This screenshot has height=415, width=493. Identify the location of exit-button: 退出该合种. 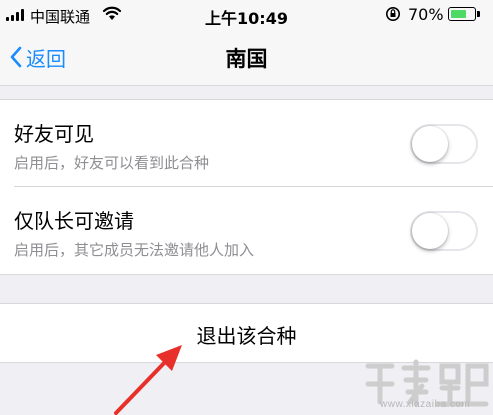
(246, 334).